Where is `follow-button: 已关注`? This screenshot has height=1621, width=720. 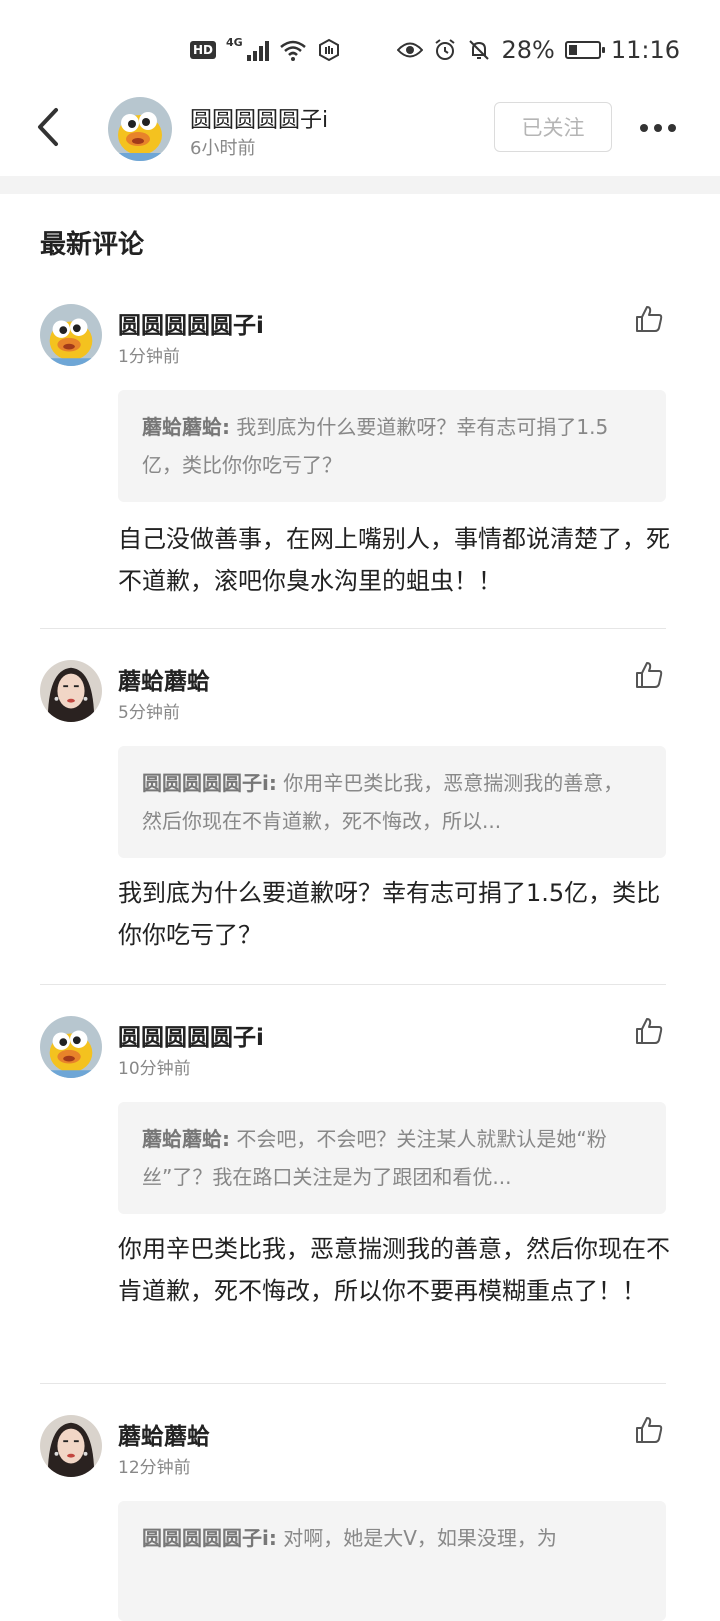 follow-button: 已关注 is located at coordinates (553, 127).